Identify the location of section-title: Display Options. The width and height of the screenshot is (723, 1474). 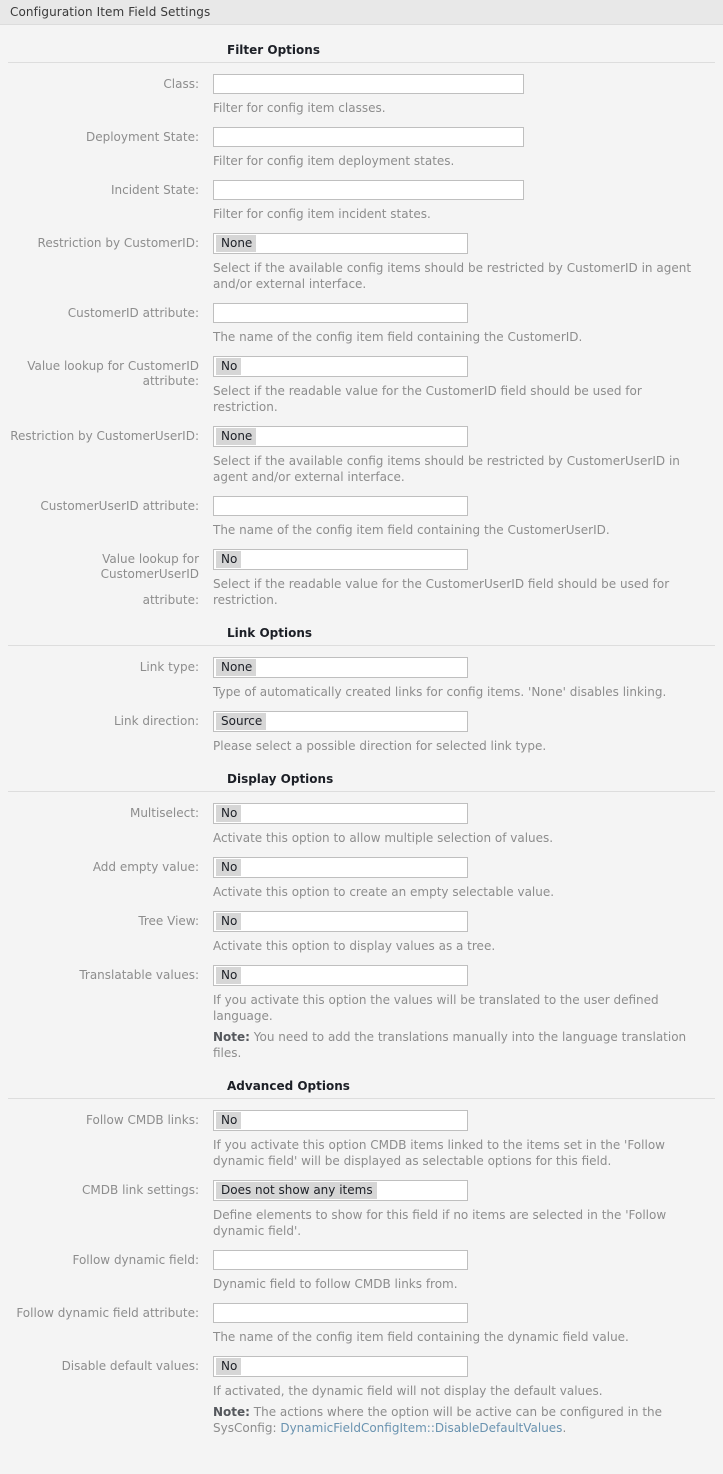
(280, 779).